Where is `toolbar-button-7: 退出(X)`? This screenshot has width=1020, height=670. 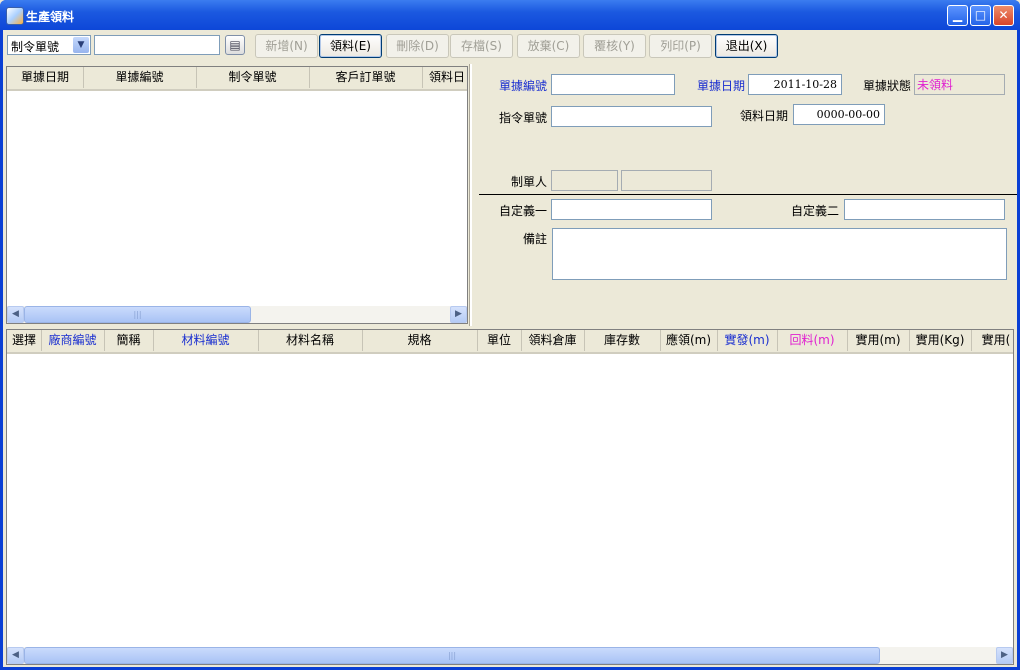
toolbar-button-7: 退出(X) is located at coordinates (746, 46).